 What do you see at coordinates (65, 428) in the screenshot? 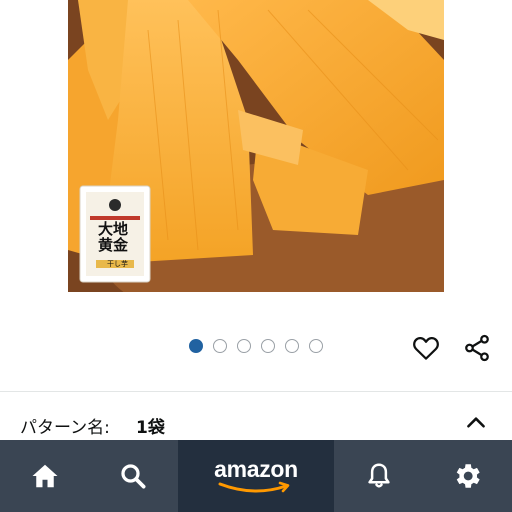
I see `variation-label: パターン名:` at bounding box center [65, 428].